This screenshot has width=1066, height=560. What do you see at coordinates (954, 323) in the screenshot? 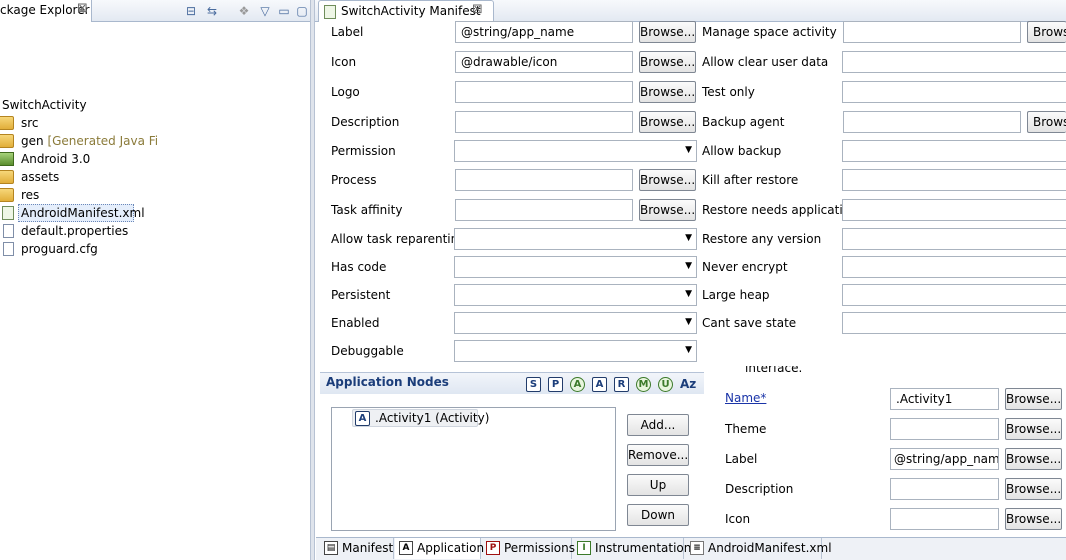
I see `cant-save-state-combo` at bounding box center [954, 323].